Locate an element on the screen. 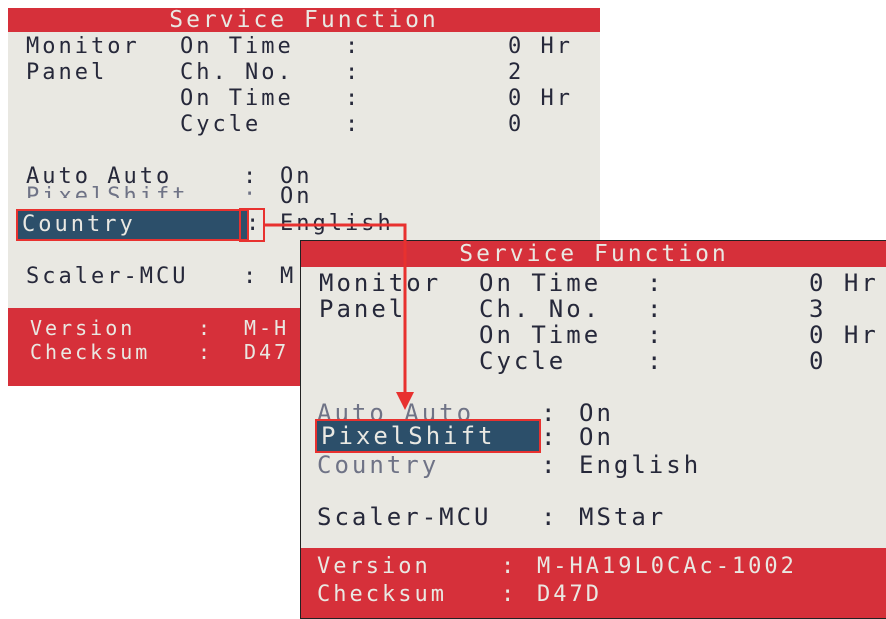  value-highlight-box is located at coordinates (252, 225).